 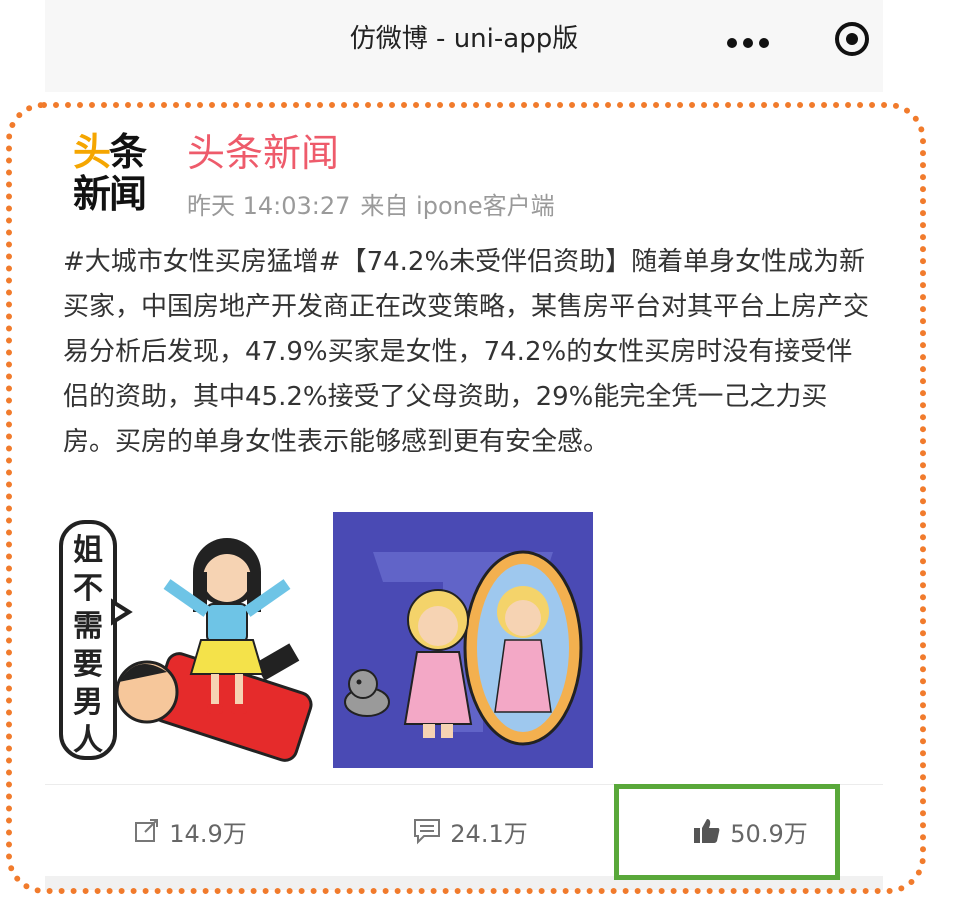 I want to click on more-icon, so click(x=748, y=43).